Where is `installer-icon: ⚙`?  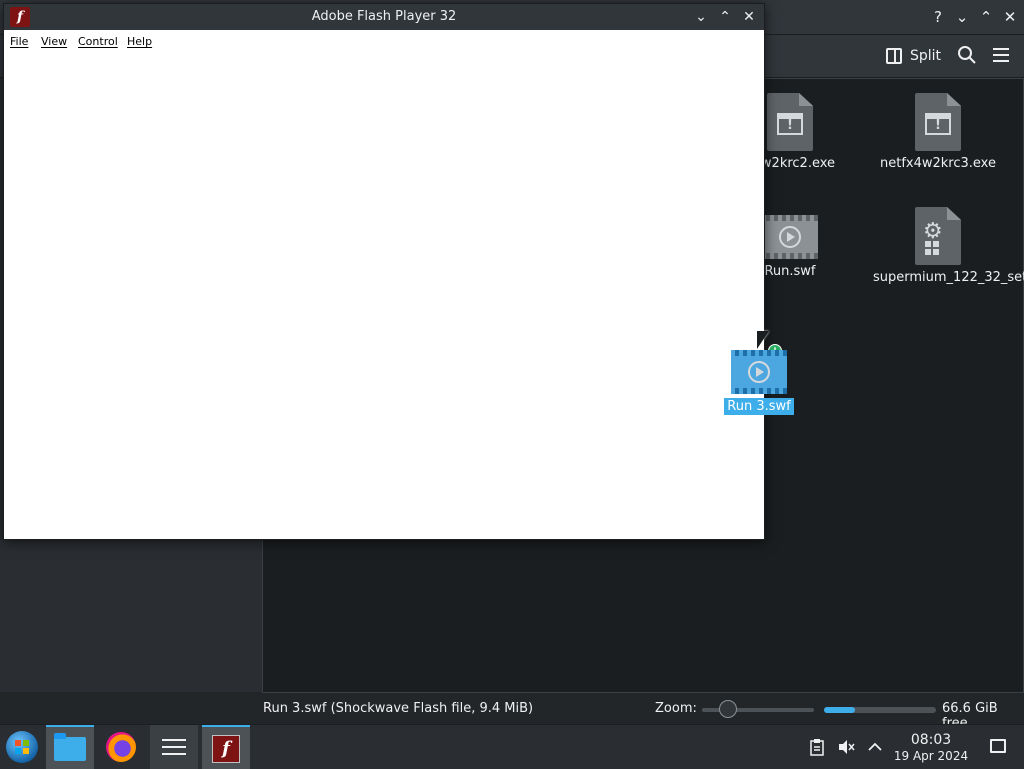
installer-icon: ⚙ is located at coordinates (938, 236).